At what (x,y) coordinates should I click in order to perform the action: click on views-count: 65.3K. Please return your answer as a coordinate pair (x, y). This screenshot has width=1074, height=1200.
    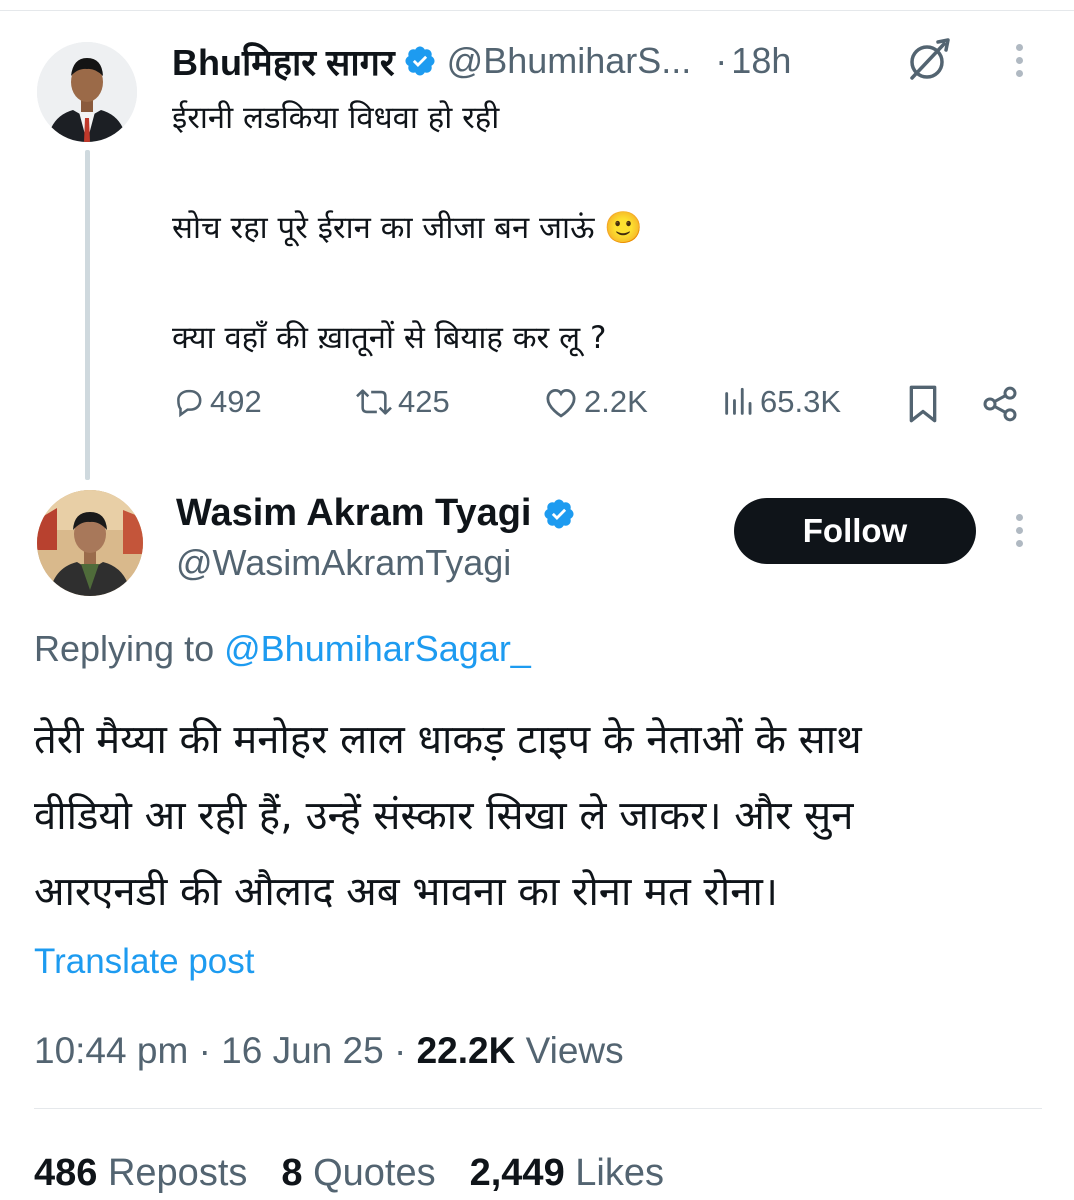
    Looking at the image, I should click on (801, 401).